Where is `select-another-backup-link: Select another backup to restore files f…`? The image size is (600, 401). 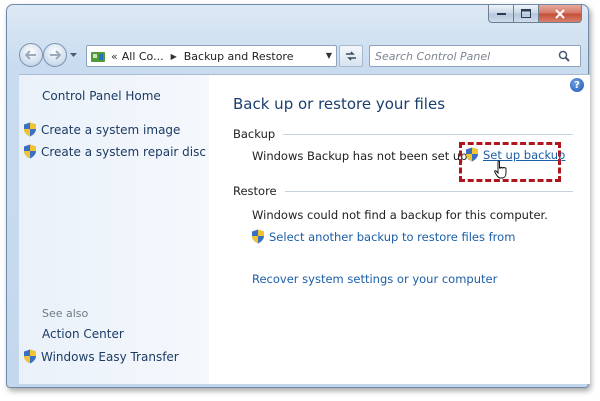
select-another-backup-link: Select another backup to restore files f… is located at coordinates (383, 236).